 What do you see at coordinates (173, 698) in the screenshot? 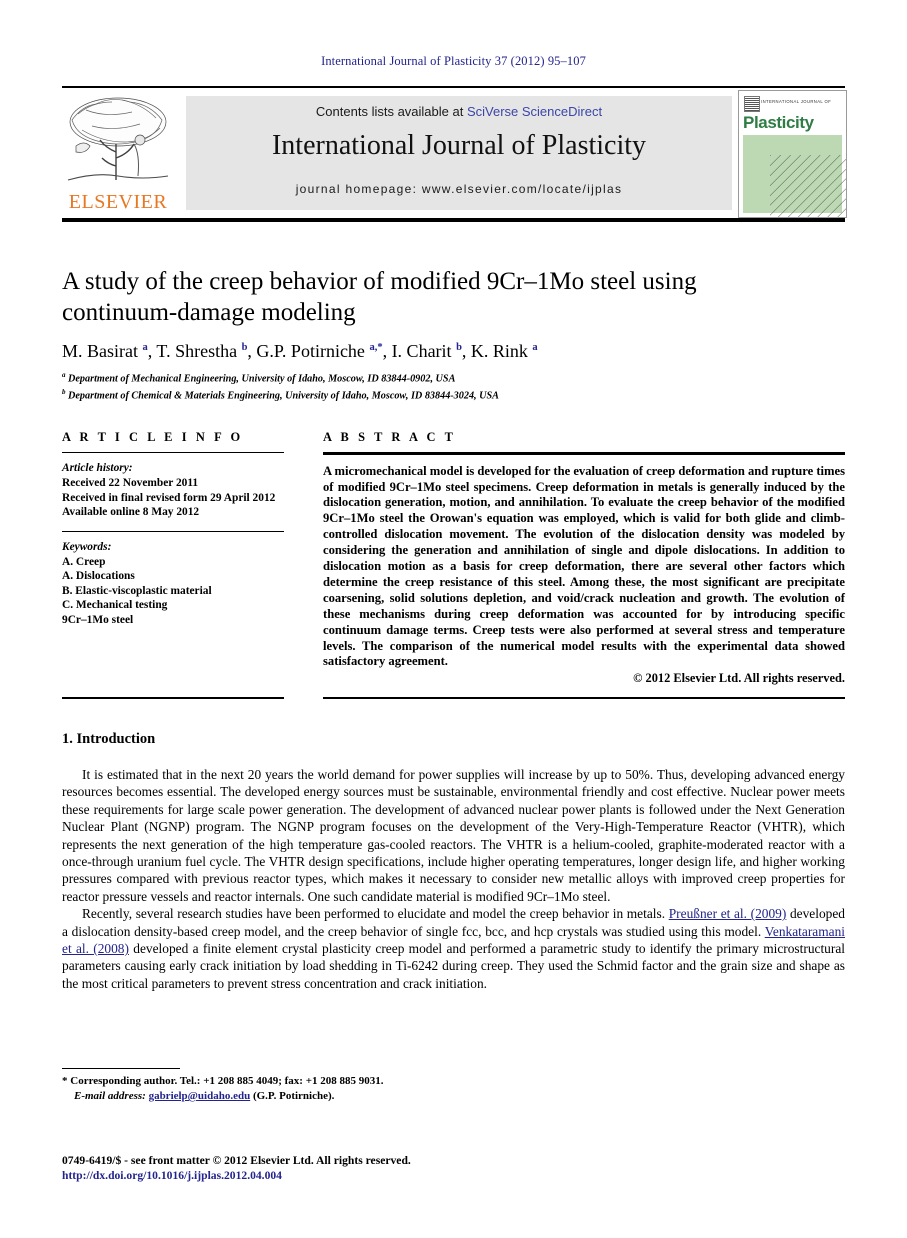
I see `article-info-bottom-rule` at bounding box center [173, 698].